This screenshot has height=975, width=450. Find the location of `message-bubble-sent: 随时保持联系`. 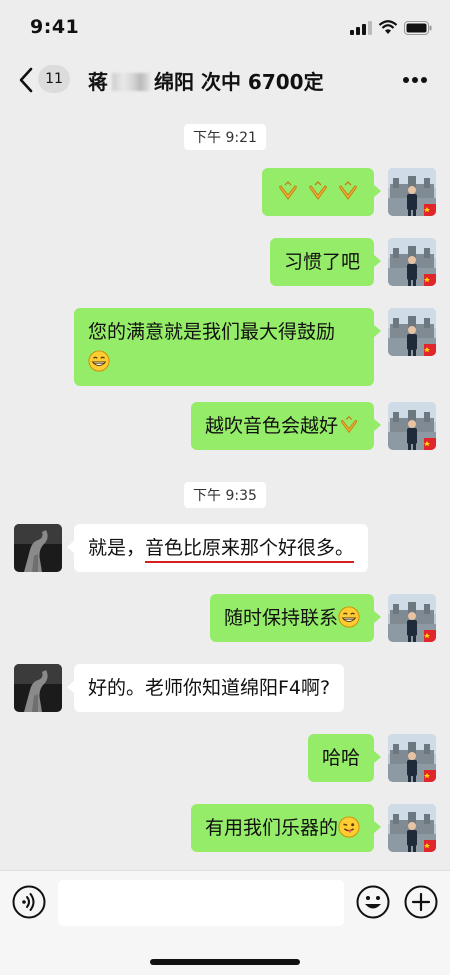

message-bubble-sent: 随时保持联系 is located at coordinates (295, 618).